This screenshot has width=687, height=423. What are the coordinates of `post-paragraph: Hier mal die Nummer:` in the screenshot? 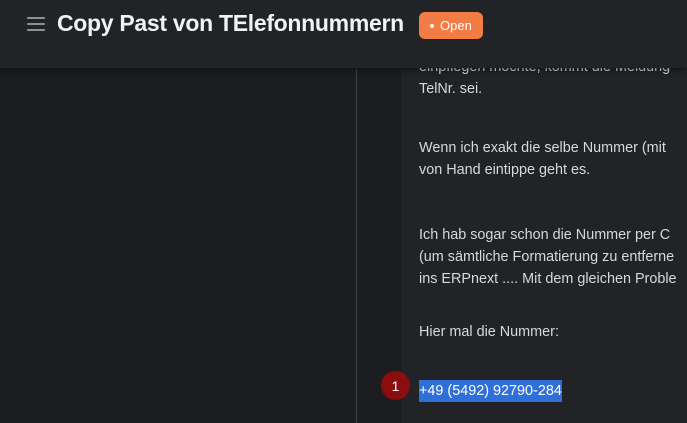 It's located at (489, 332).